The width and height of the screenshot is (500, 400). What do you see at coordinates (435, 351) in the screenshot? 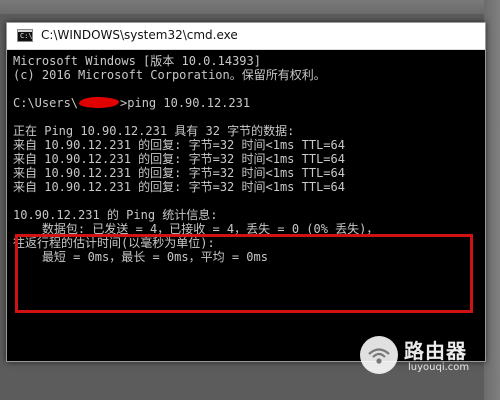
I see `watermark-name: 路由器` at bounding box center [435, 351].